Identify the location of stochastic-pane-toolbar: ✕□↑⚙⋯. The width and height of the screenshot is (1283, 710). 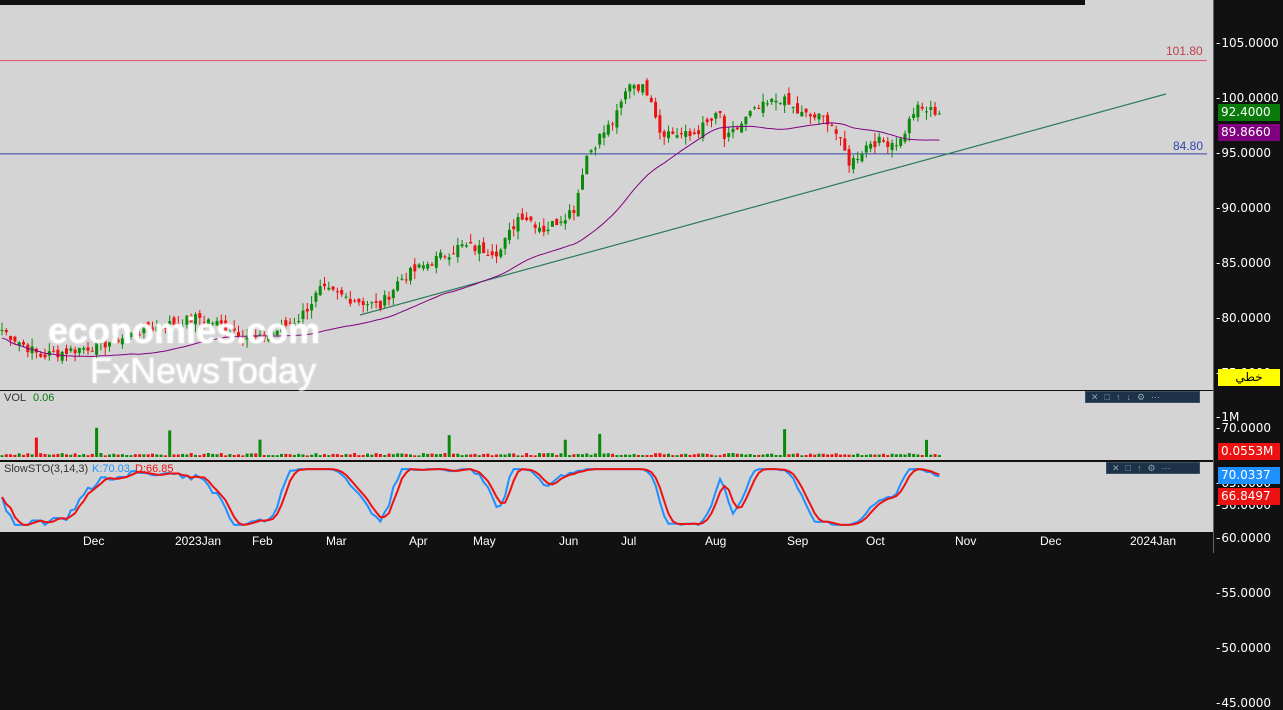
(1153, 468).